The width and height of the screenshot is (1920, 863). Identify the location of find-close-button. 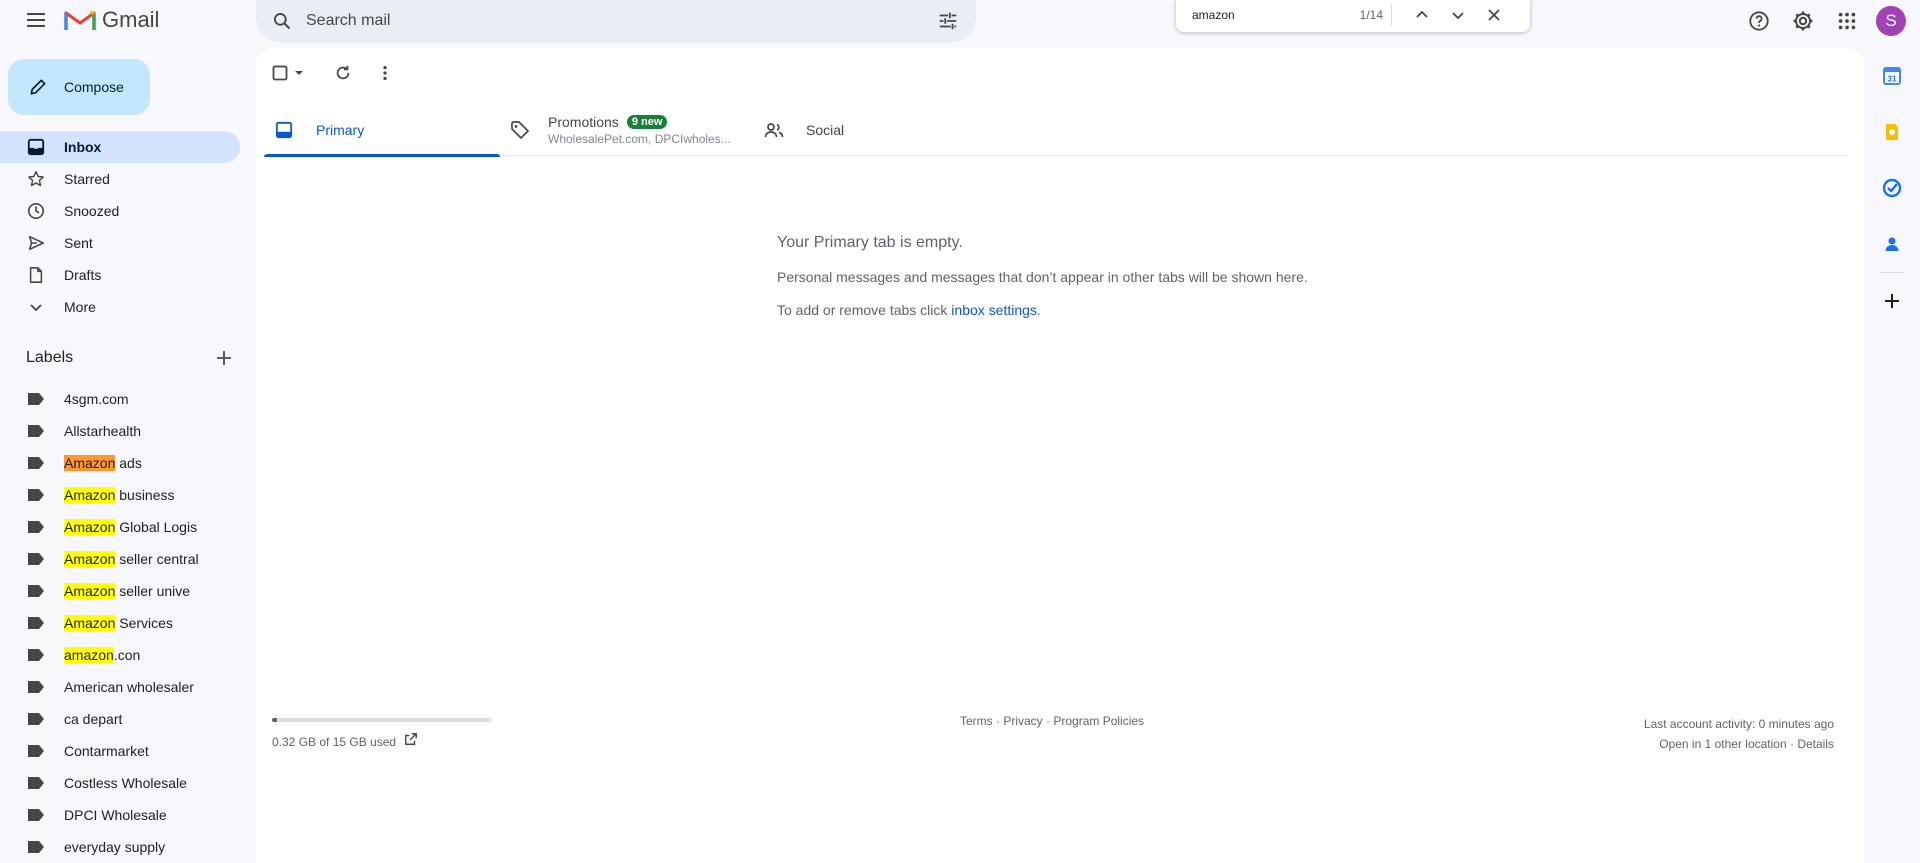
(1494, 15).